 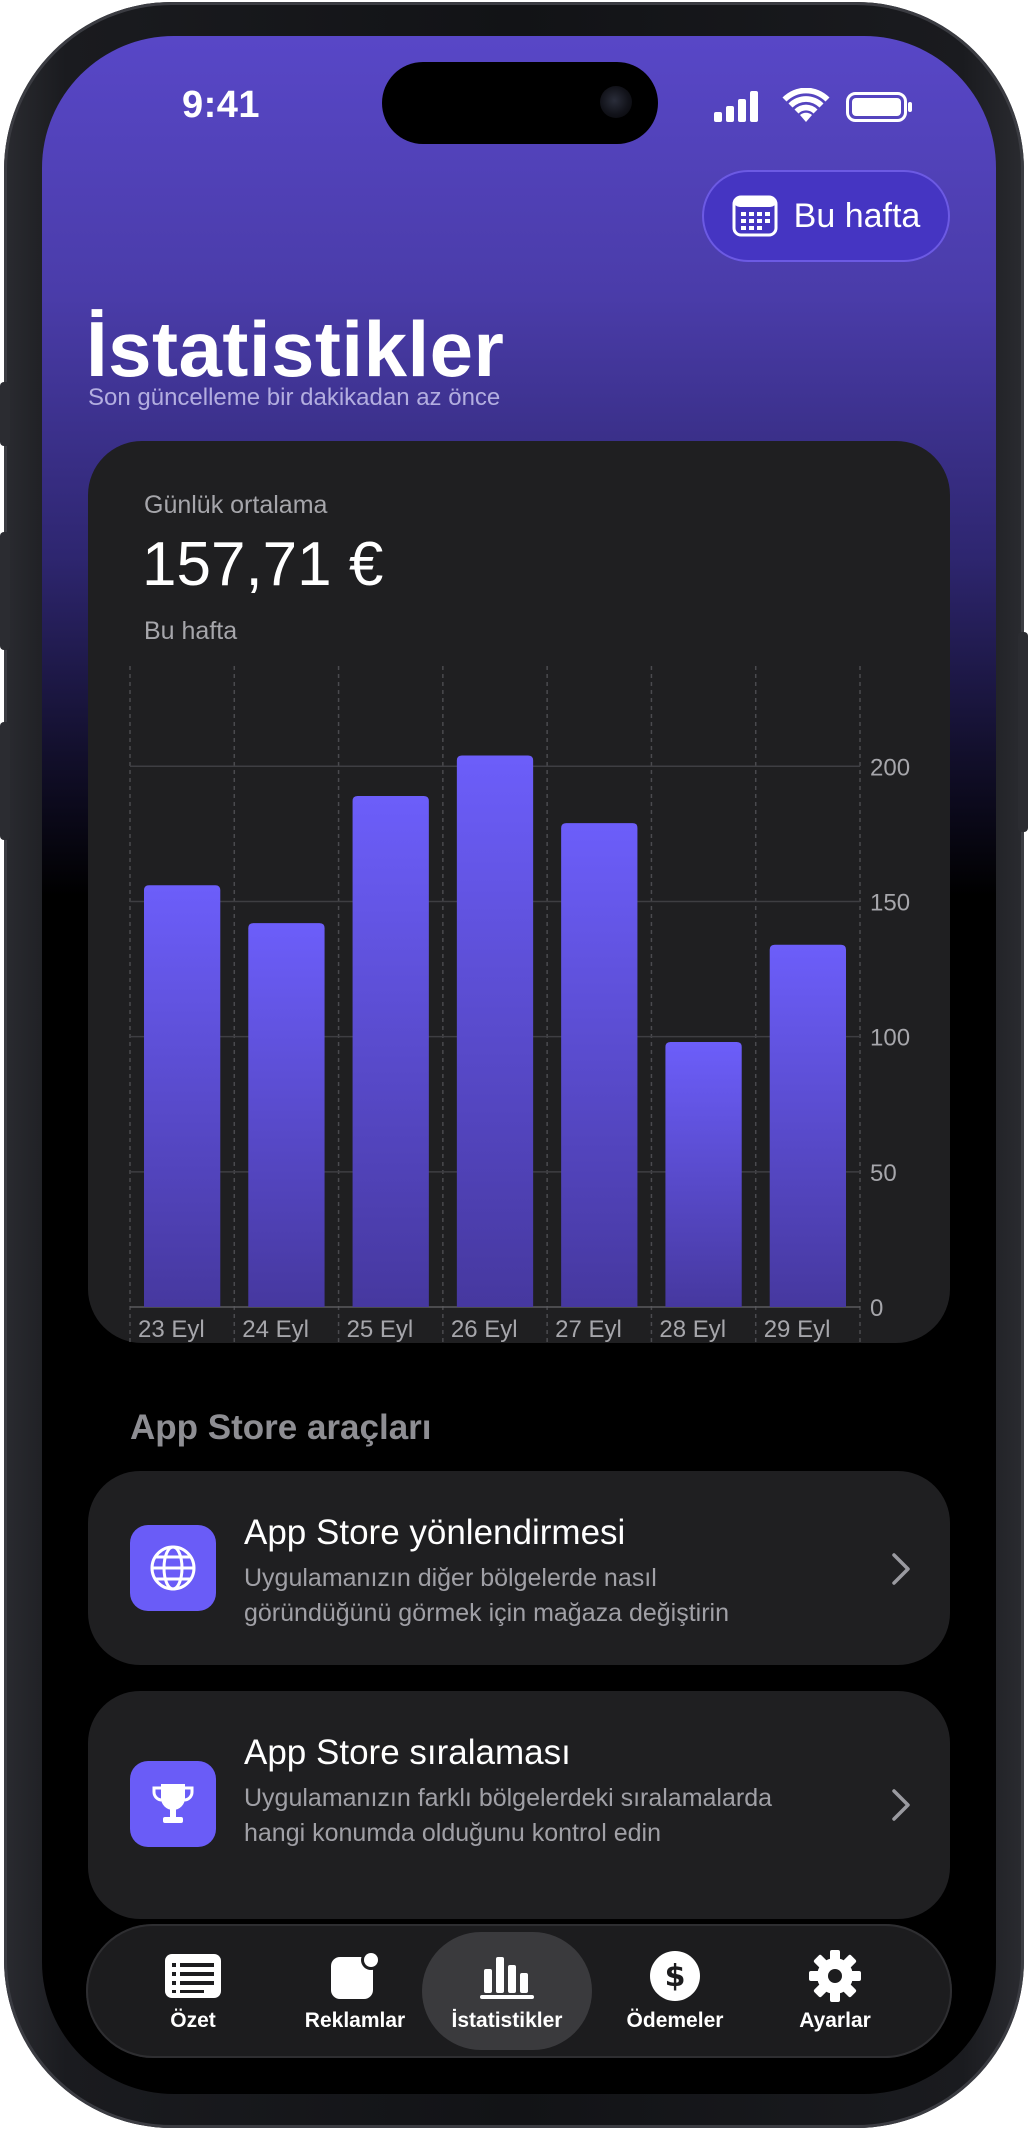 What do you see at coordinates (883, 1173) in the screenshot?
I see `chart-y-tick-label: 50` at bounding box center [883, 1173].